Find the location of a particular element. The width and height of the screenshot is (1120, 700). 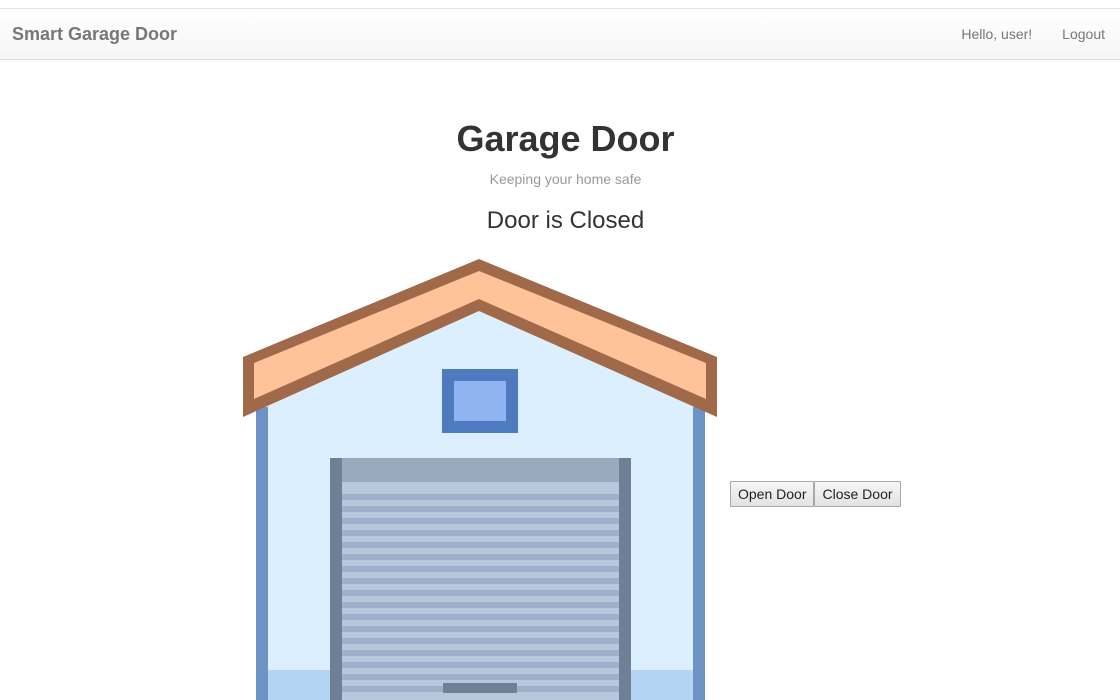

navbar: Smart Garage Door Hello, user! Logout is located at coordinates (560, 34).